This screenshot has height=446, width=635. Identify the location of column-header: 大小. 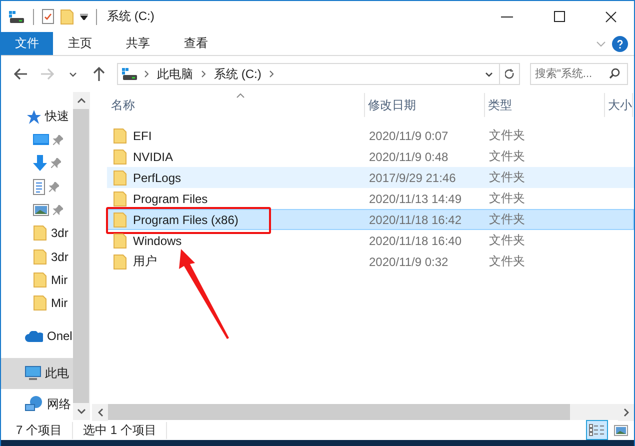
(619, 105).